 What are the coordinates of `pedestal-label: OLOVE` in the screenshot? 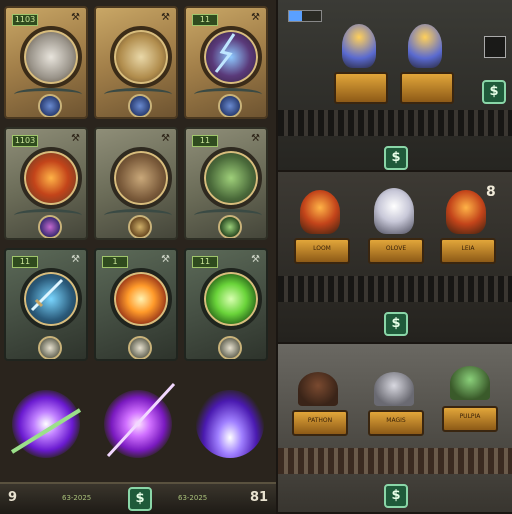 It's located at (396, 248).